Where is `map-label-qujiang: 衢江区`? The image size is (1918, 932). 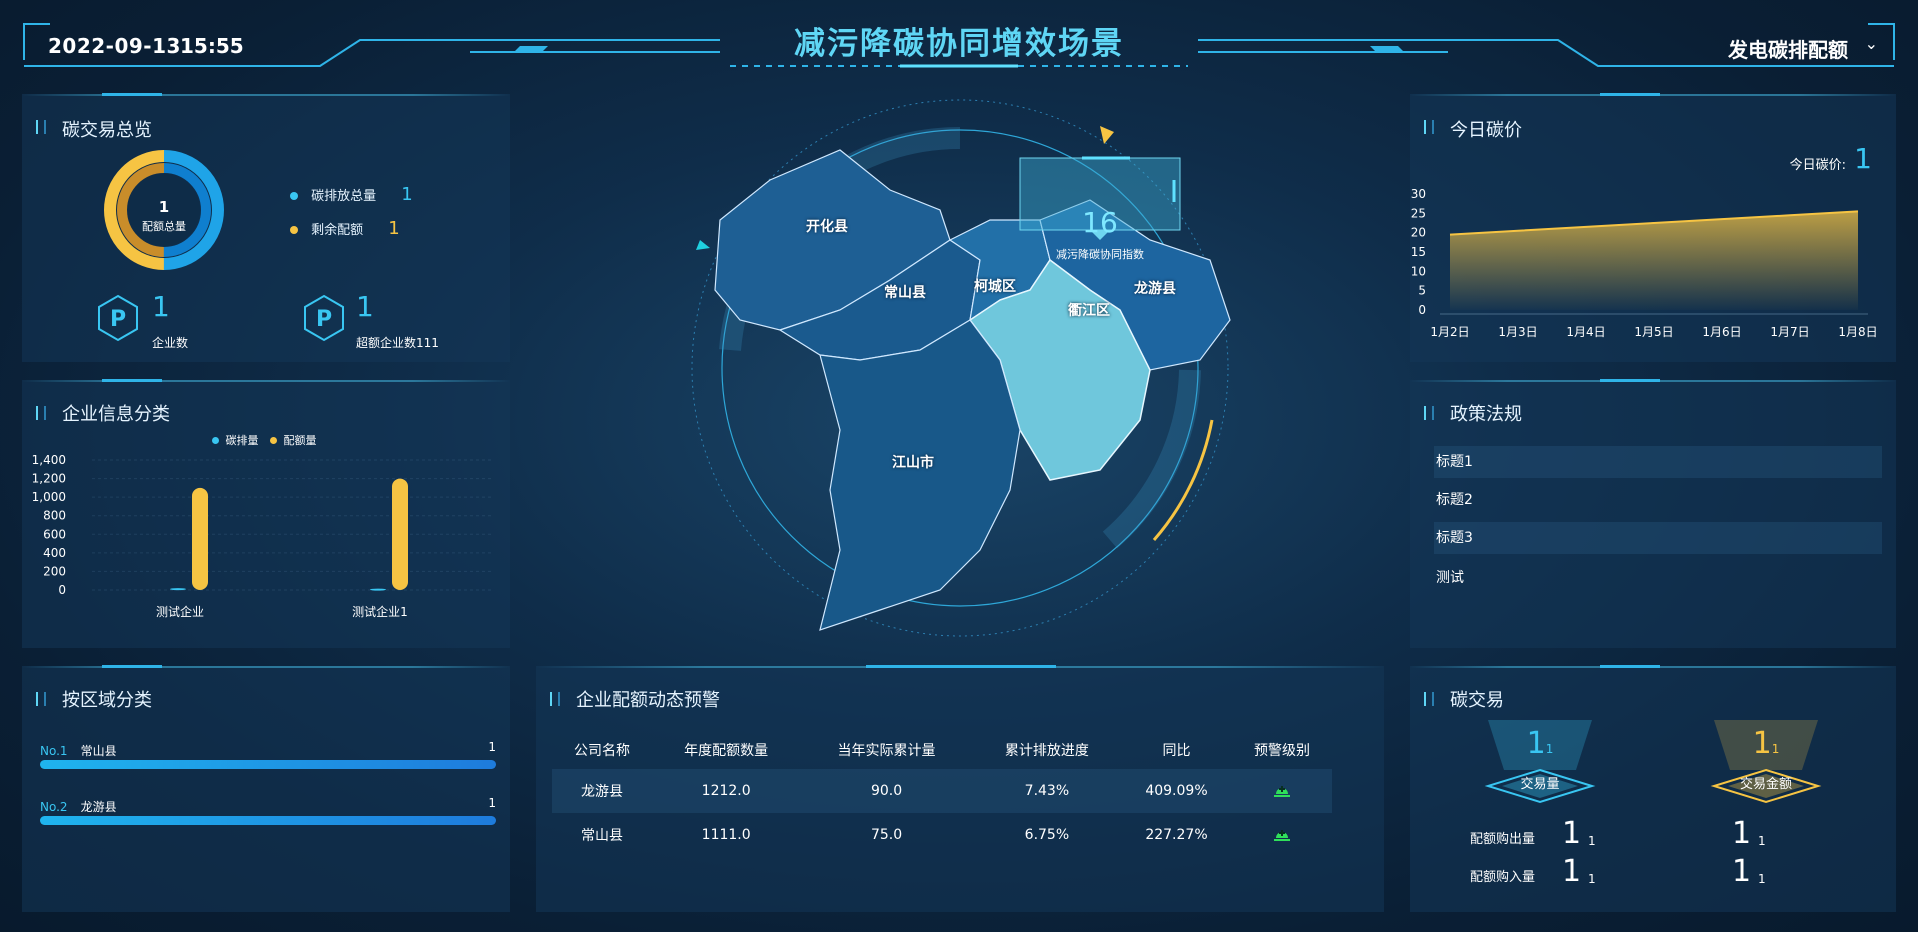
map-label-qujiang: 衢江区 is located at coordinates (1089, 310).